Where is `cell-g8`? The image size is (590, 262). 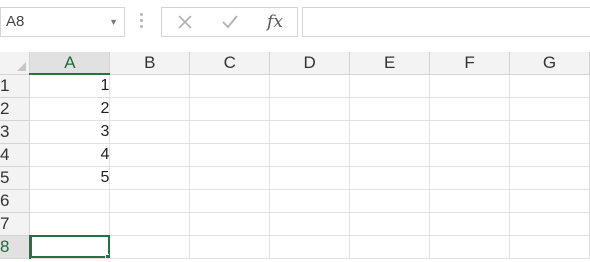 cell-g8 is located at coordinates (549, 247).